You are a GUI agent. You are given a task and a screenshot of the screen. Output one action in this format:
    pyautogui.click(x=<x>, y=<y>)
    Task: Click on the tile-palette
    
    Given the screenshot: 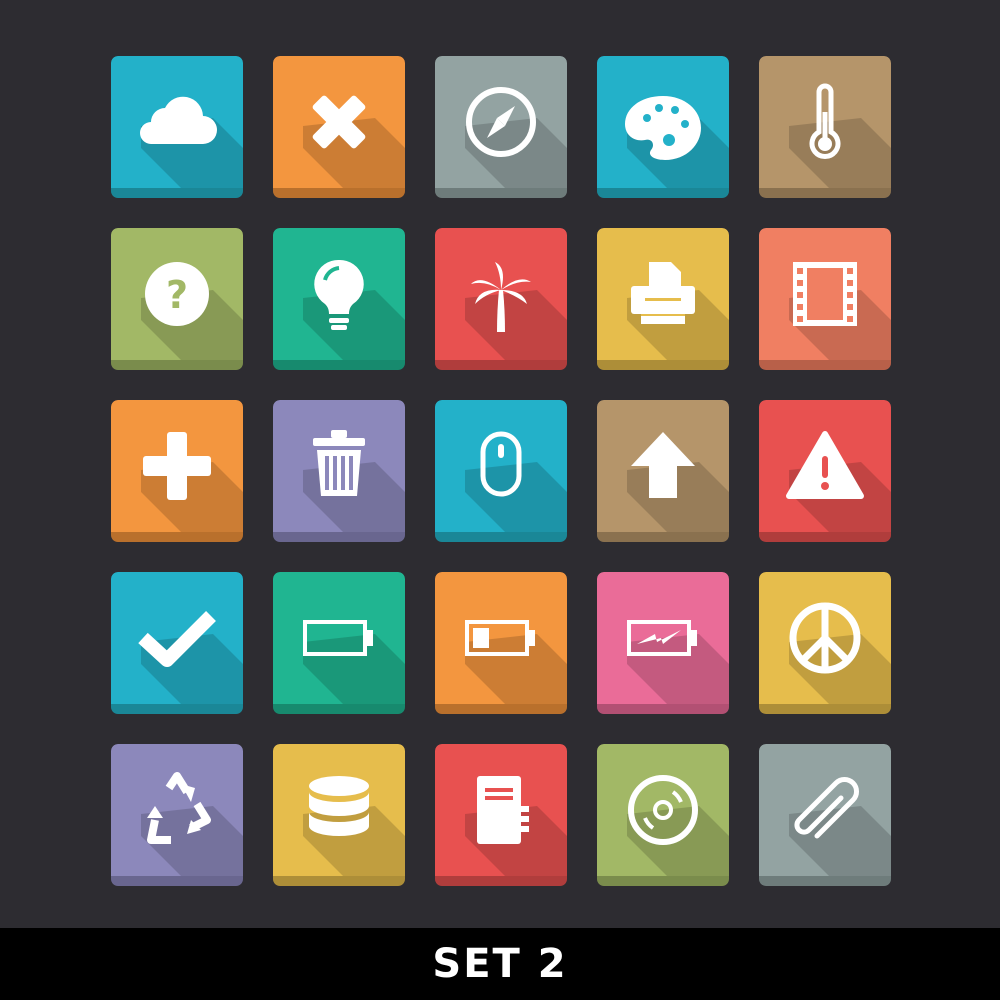 What is the action you would take?
    pyautogui.click(x=663, y=127)
    